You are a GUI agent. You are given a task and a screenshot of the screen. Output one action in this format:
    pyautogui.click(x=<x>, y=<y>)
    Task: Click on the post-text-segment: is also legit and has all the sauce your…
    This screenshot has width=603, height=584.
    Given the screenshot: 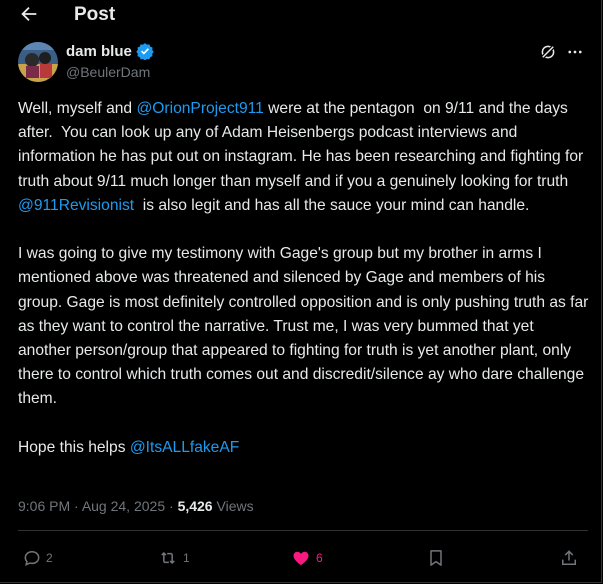 What is the action you would take?
    pyautogui.click(x=332, y=205)
    